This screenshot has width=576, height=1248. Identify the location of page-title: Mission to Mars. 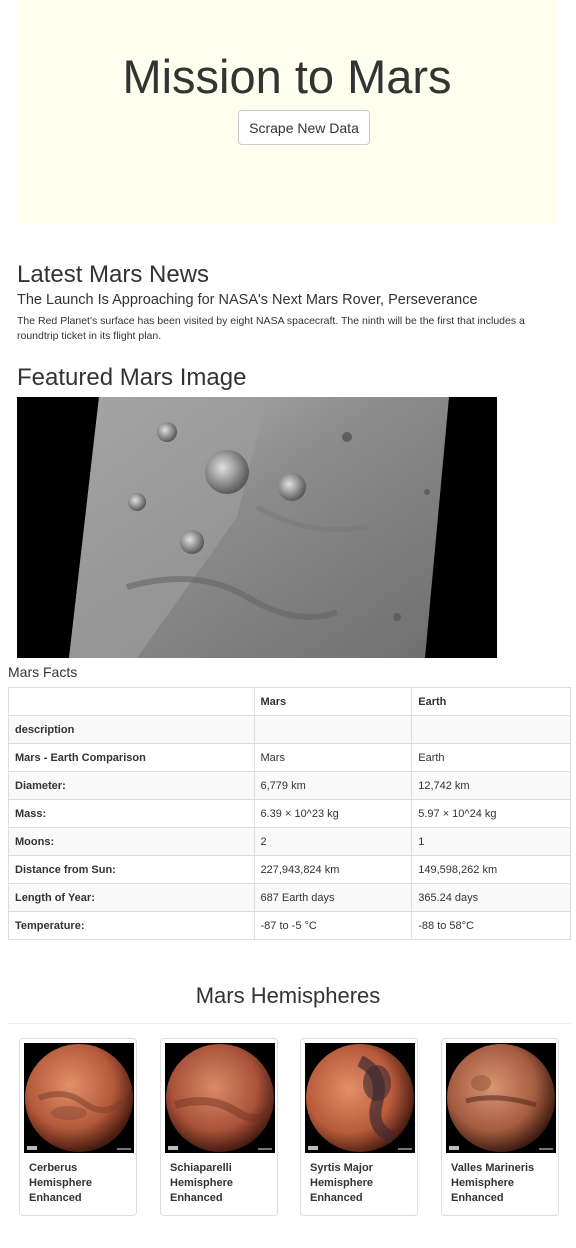
(287, 76).